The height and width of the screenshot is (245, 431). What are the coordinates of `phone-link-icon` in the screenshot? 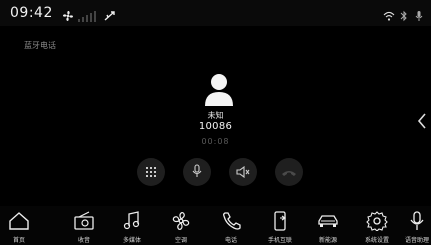 It's located at (280, 221).